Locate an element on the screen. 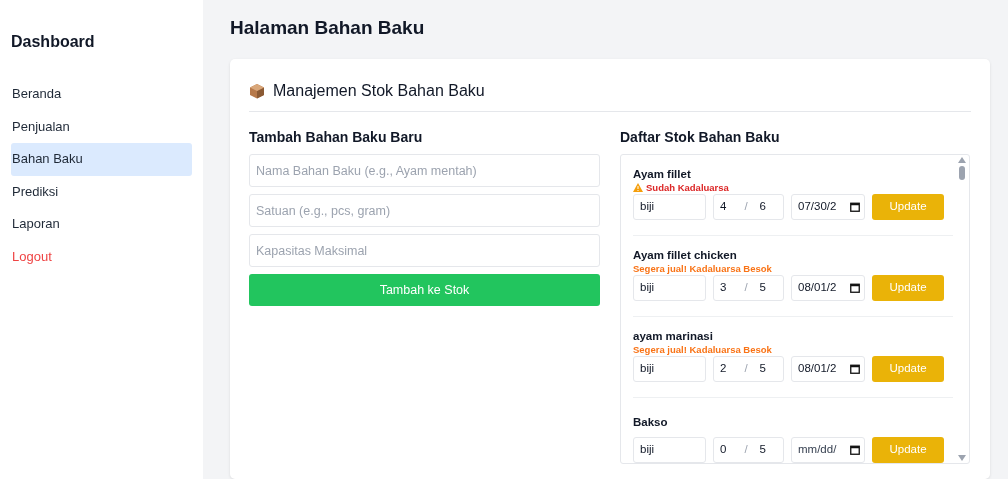 The image size is (1008, 479). sidebar-item: Prediksi is located at coordinates (101, 191).